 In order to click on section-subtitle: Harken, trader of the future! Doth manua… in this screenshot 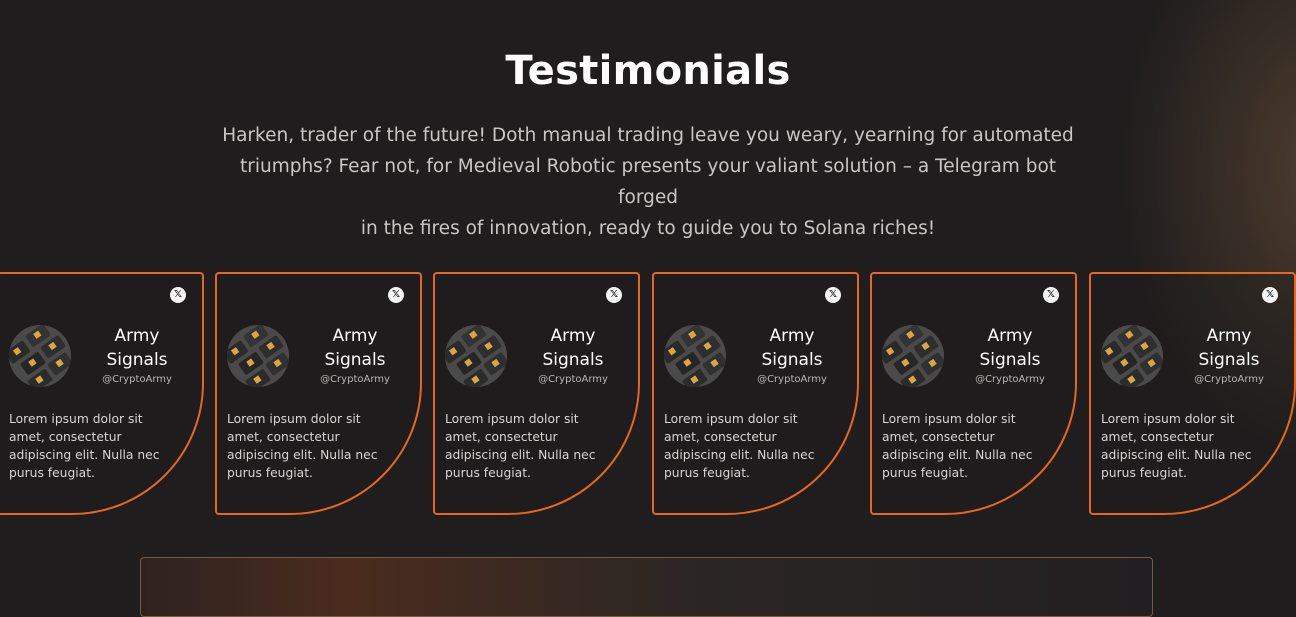, I will do `click(648, 182)`.